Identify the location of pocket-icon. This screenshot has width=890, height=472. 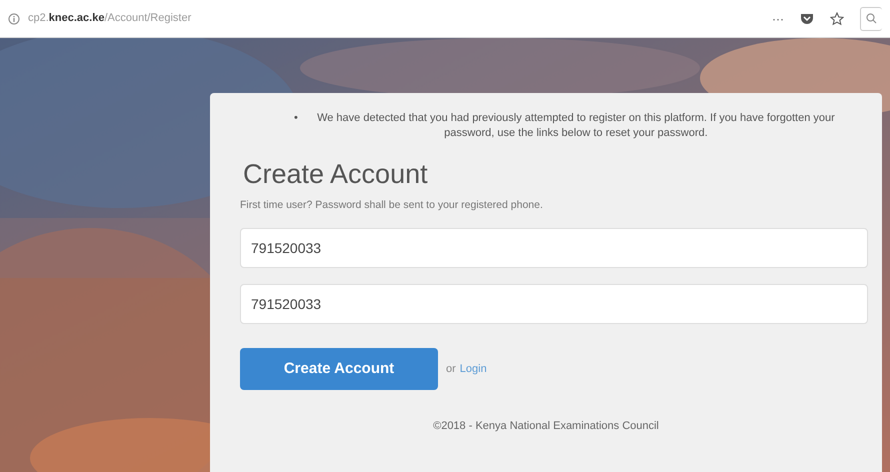
(807, 18).